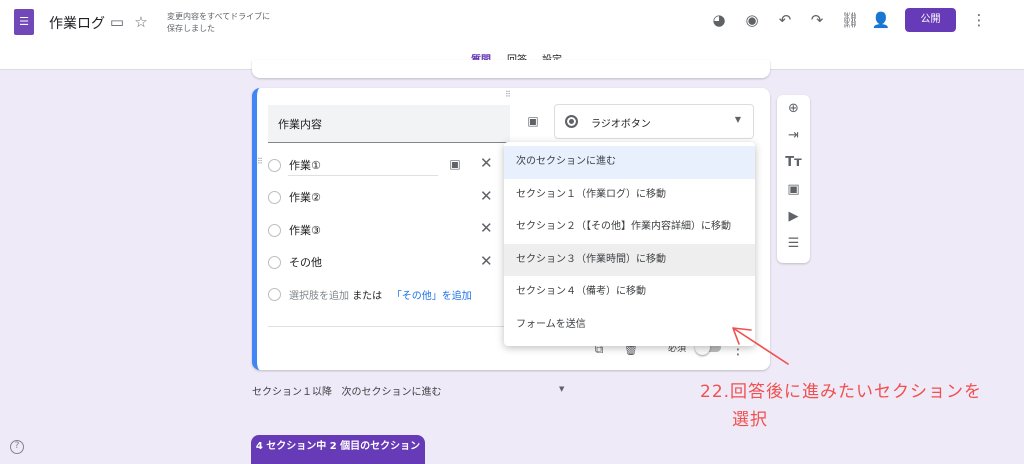 The width and height of the screenshot is (1024, 464). Describe the element at coordinates (817, 20) in the screenshot. I see `redo-icon: ↷` at that location.